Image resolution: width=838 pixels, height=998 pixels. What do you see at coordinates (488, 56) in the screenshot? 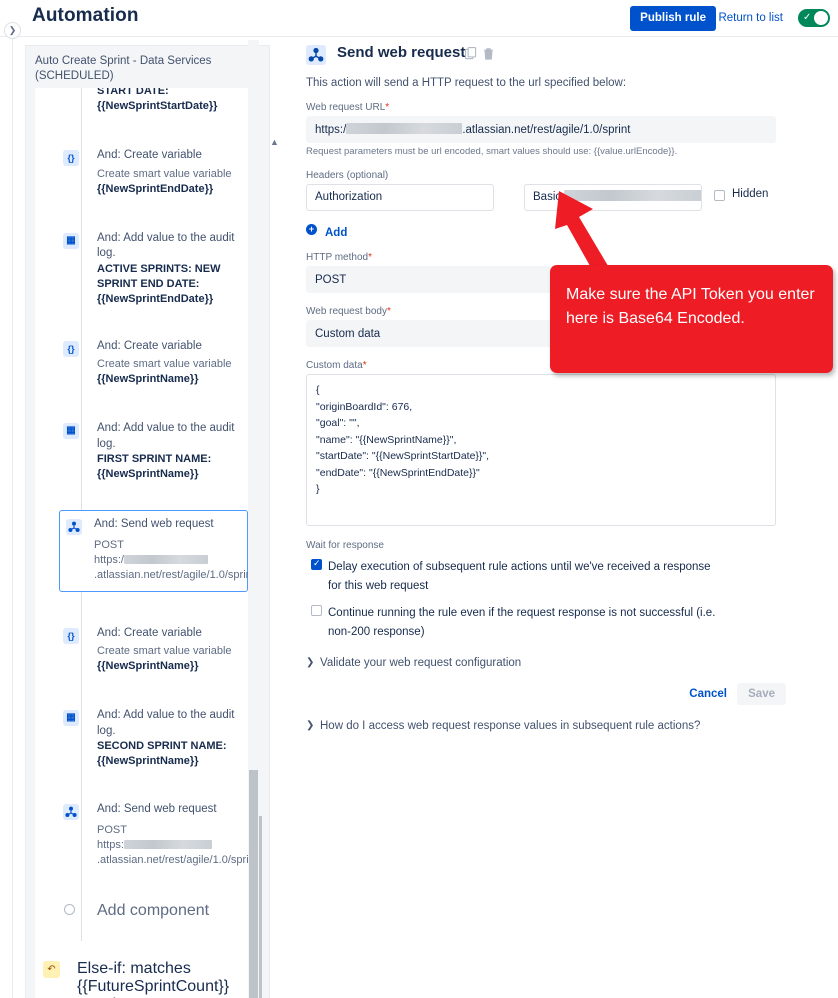
I see `trash-icon` at bounding box center [488, 56].